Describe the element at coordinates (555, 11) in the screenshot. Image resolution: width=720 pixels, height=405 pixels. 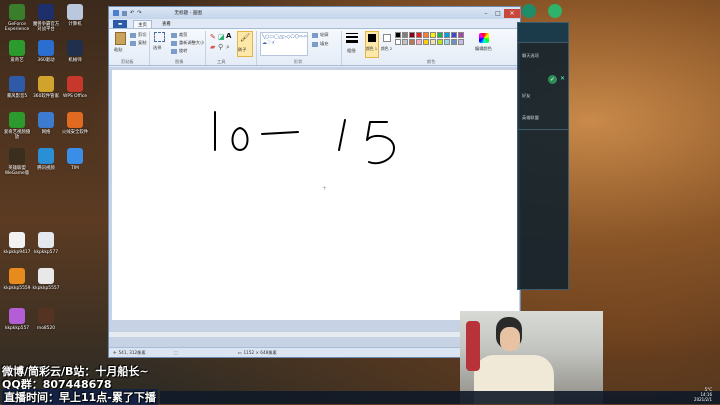
I see `app-icon-wechat` at that location.